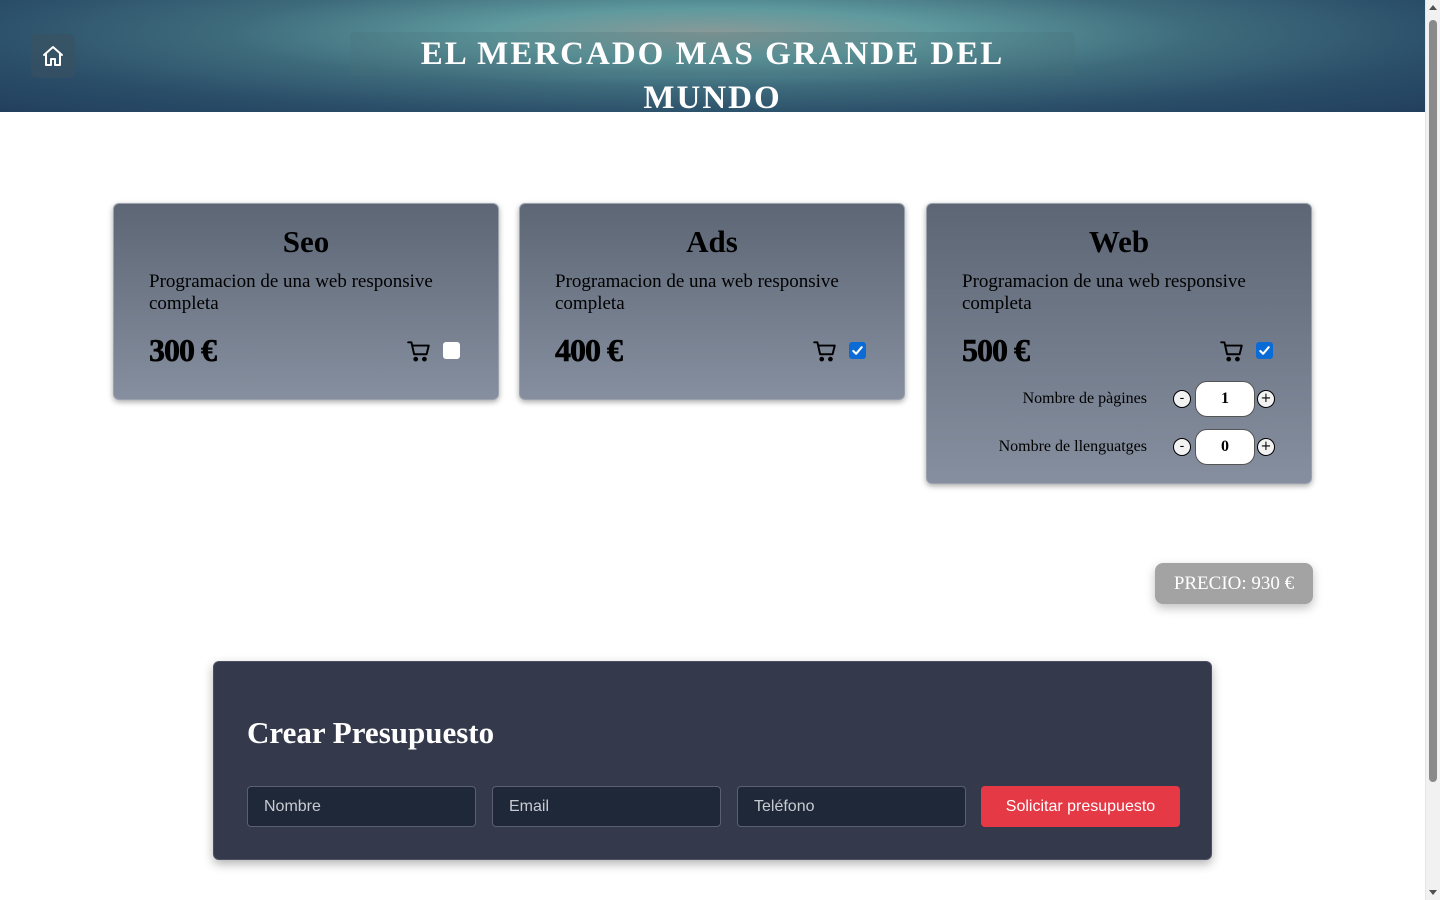  I want to click on scroll-thumb, so click(1433, 401).